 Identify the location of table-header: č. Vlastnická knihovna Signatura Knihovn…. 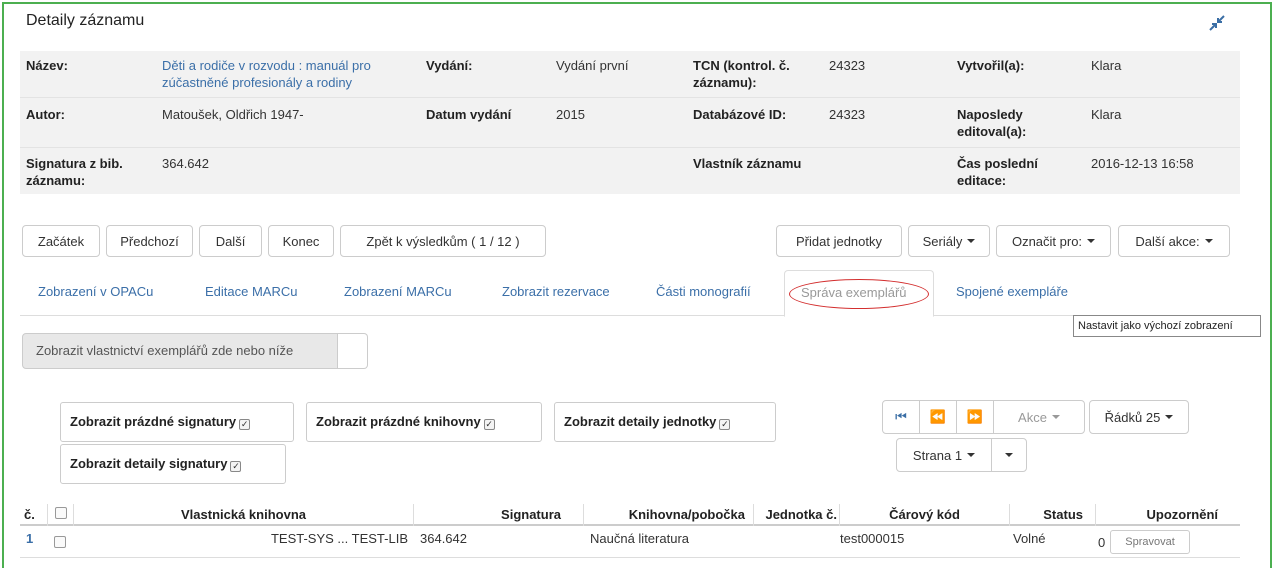
(630, 515).